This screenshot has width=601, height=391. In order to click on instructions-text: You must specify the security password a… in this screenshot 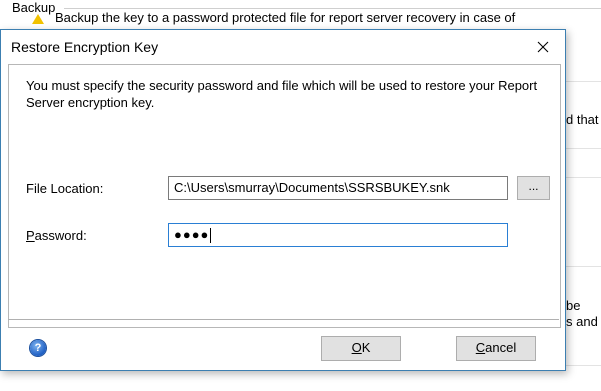, I will do `click(282, 94)`.